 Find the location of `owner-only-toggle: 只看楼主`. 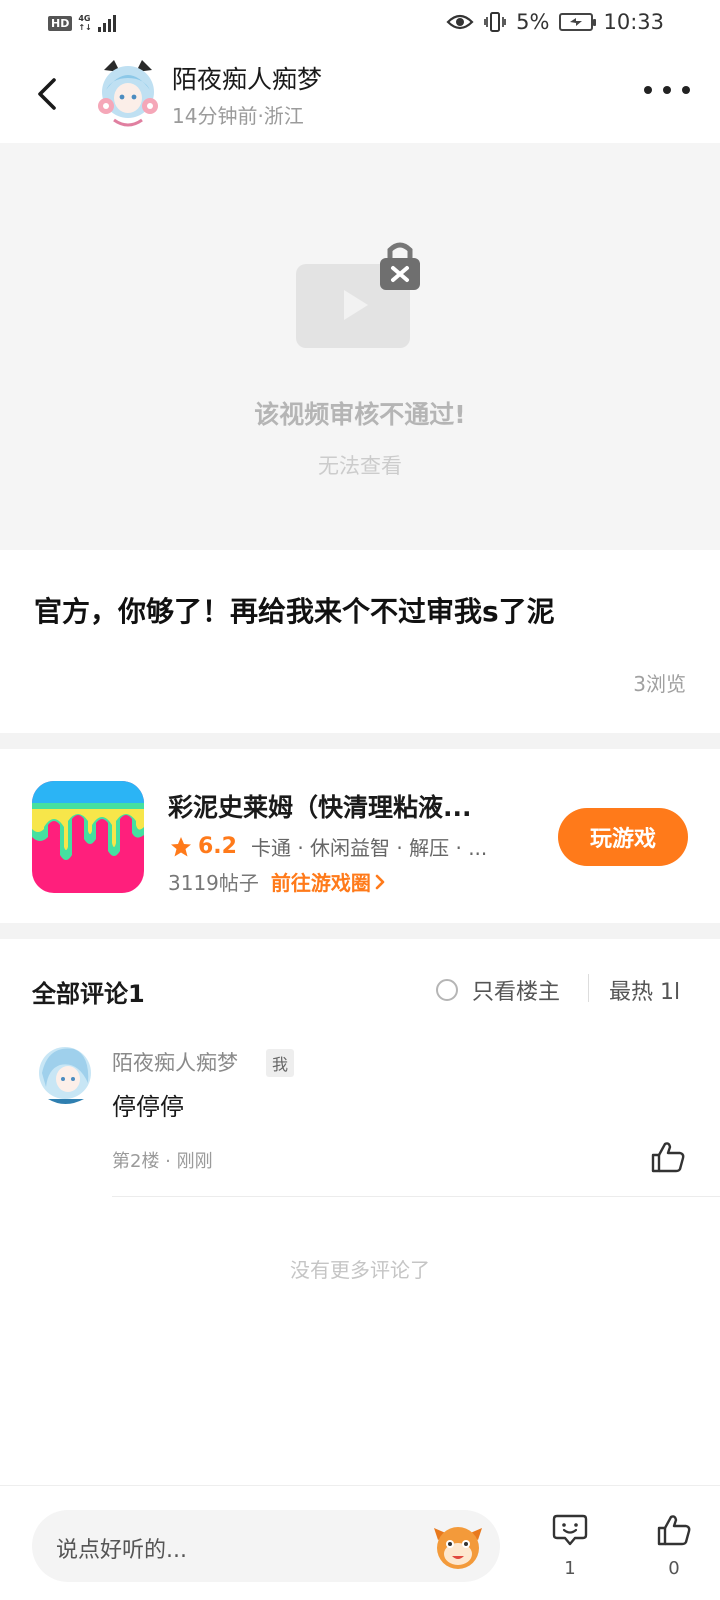

owner-only-toggle: 只看楼主 is located at coordinates (498, 990).